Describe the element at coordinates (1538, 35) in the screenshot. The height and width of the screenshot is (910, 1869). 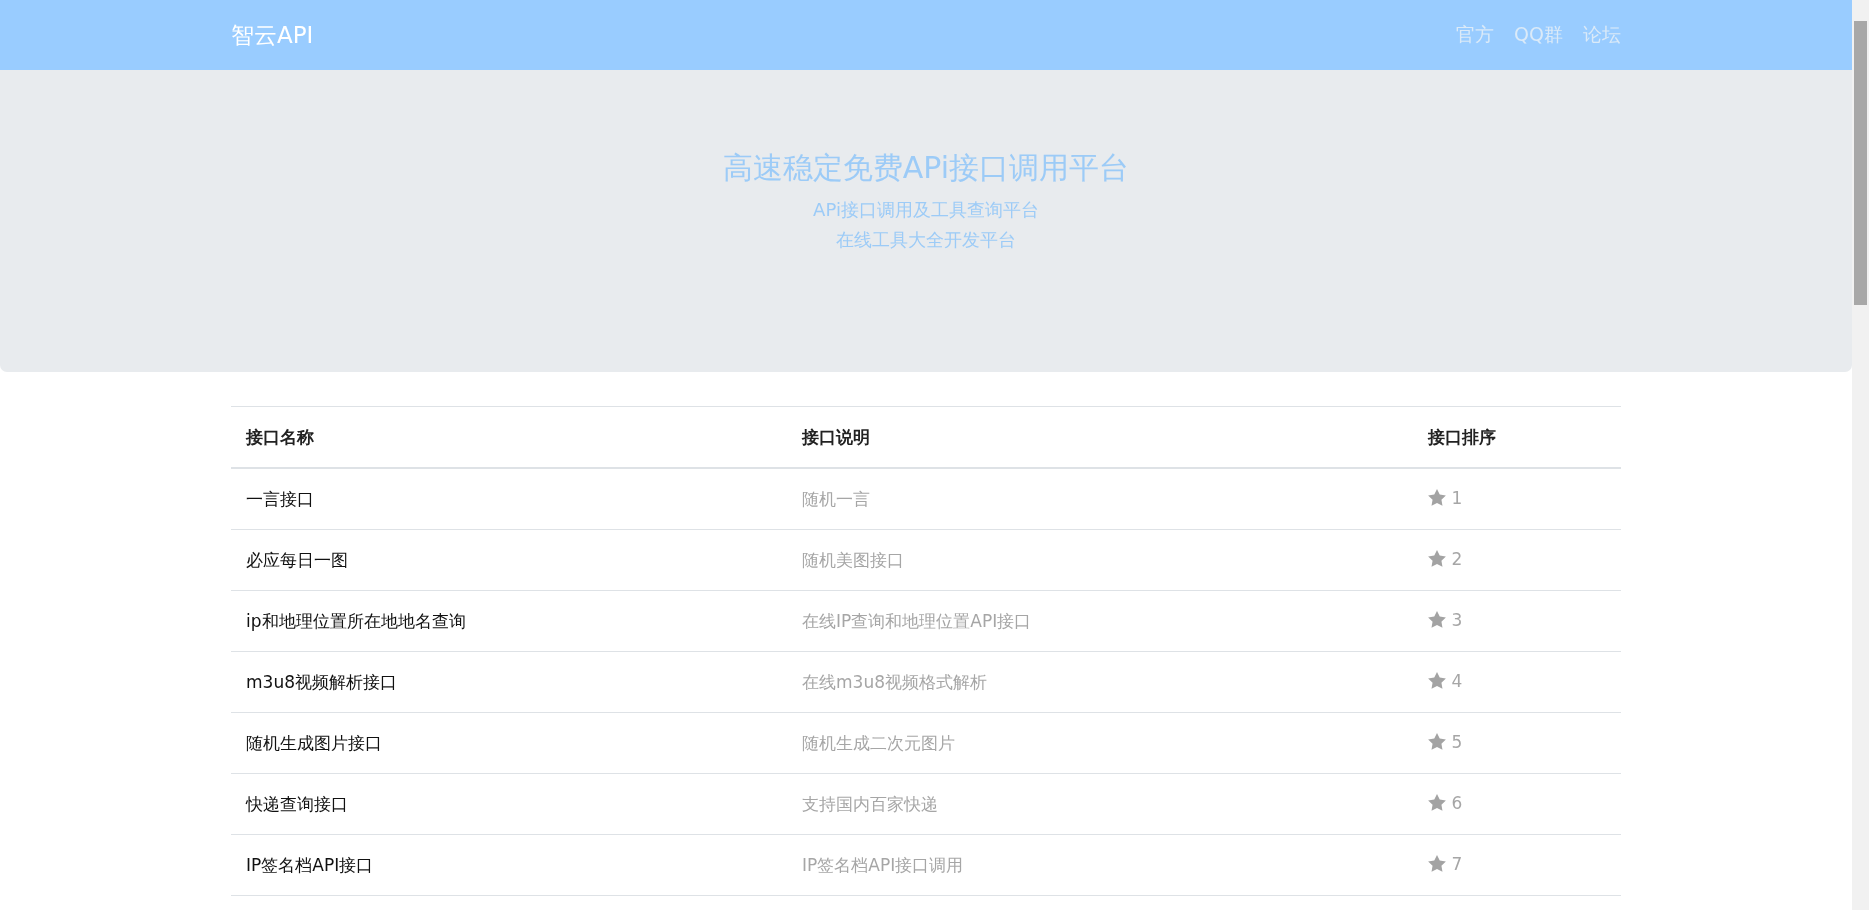
I see `nav-link: QQ群` at that location.